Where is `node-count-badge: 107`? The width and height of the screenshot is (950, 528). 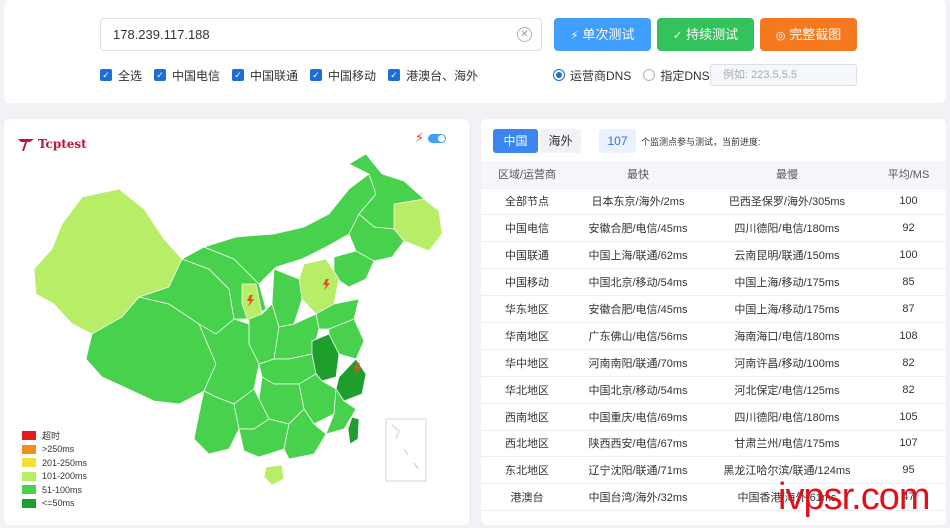 node-count-badge: 107 is located at coordinates (617, 141).